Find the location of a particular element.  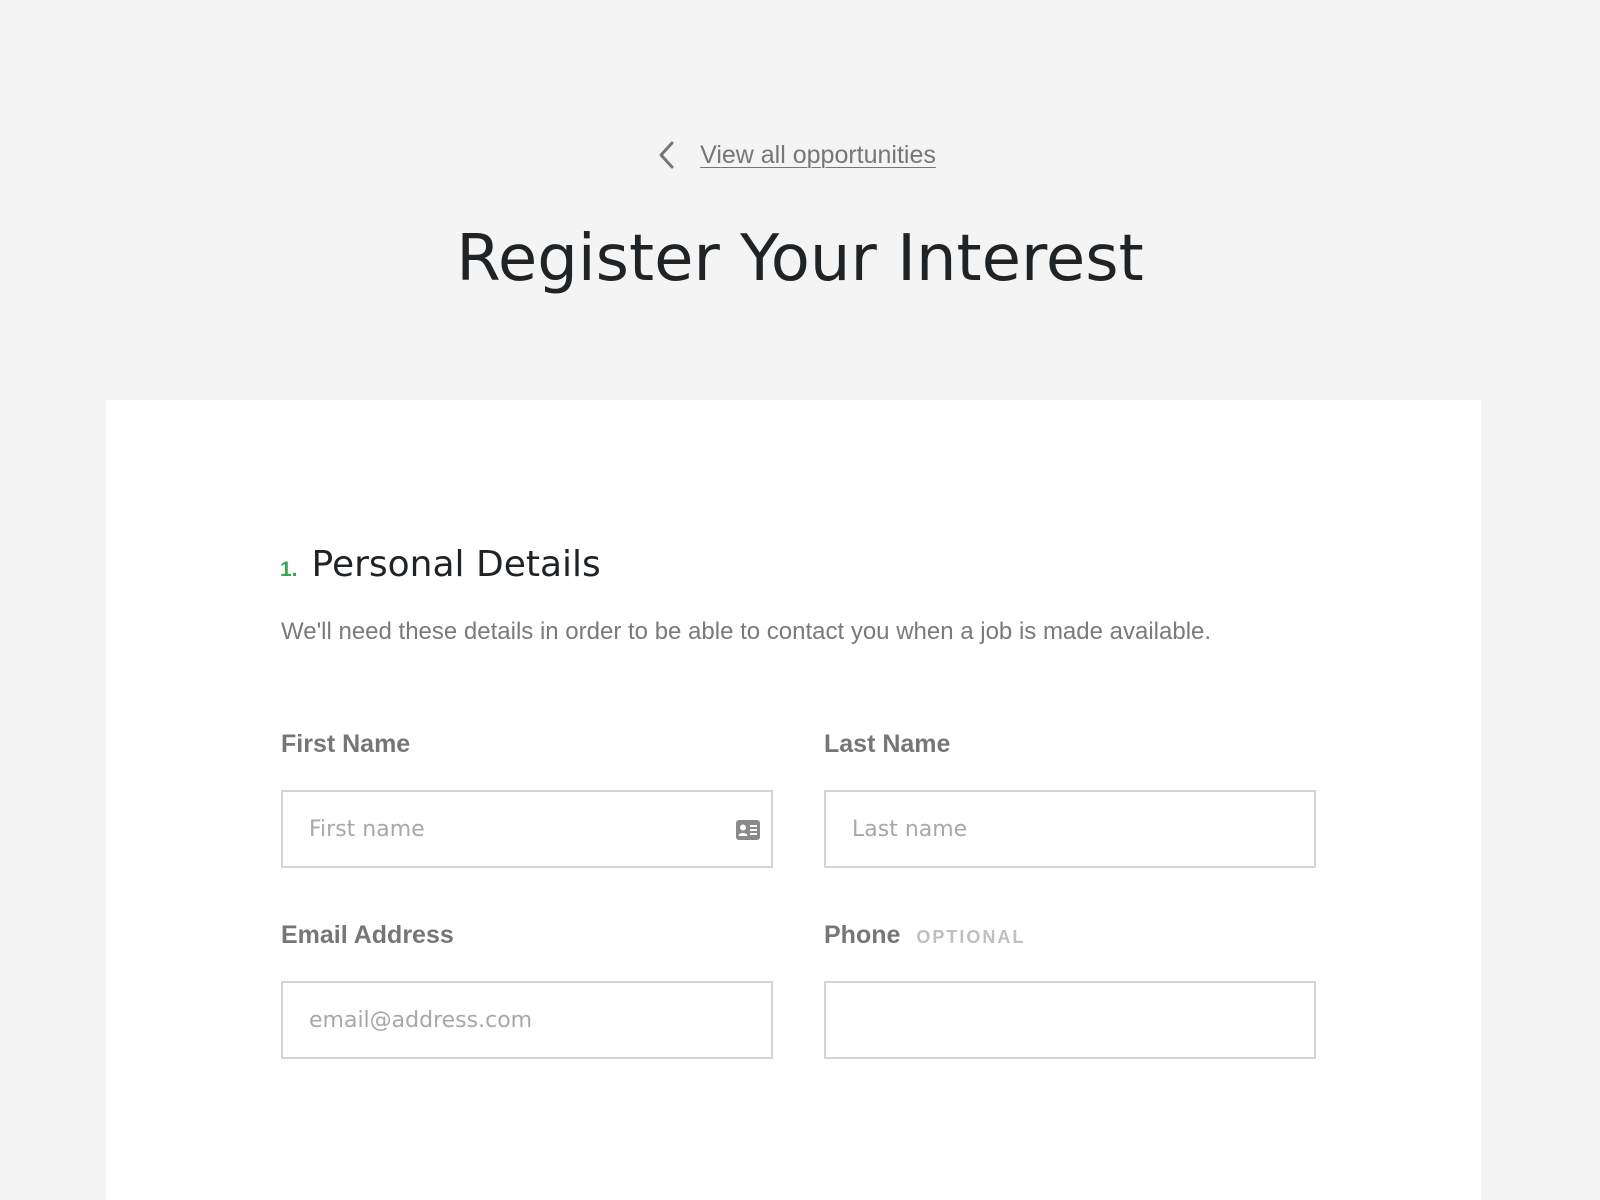

back-navigation-group: View all opportunities is located at coordinates (795, 155).